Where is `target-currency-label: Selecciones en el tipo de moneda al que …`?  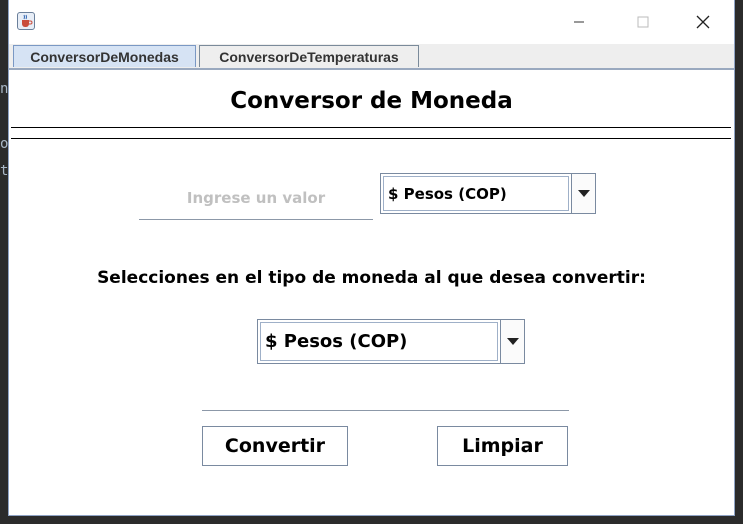 target-currency-label: Selecciones en el tipo de moneda al que … is located at coordinates (371, 278).